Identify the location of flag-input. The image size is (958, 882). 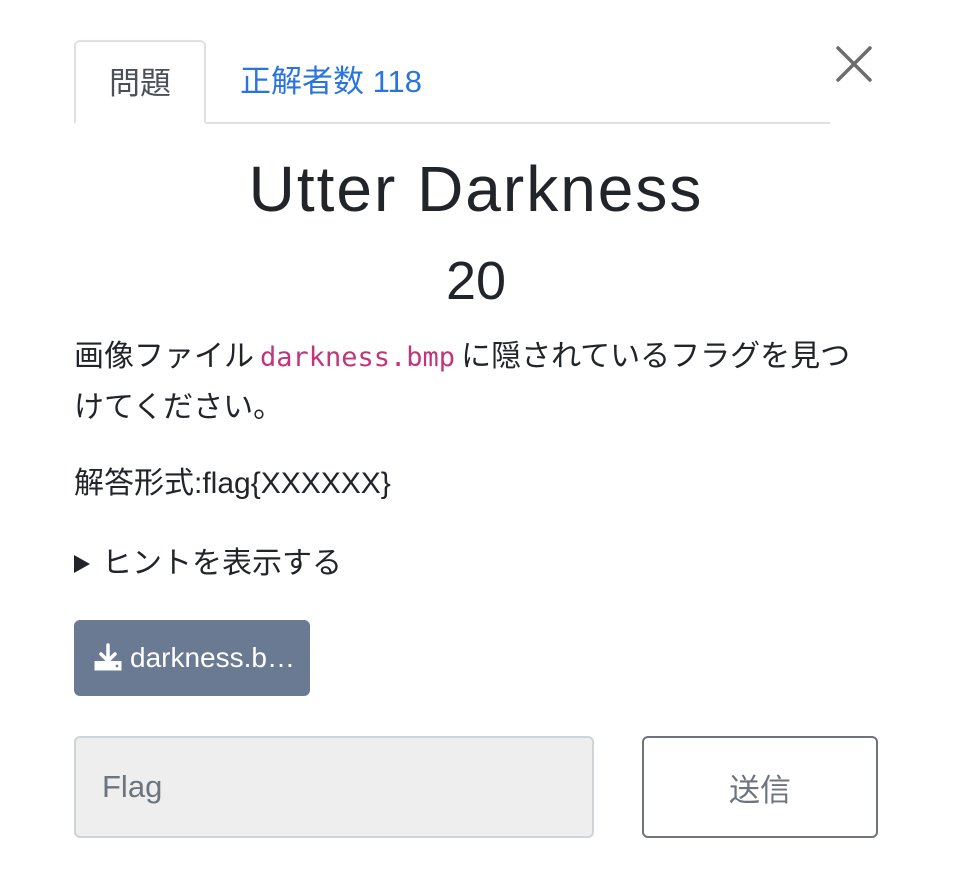
(334, 787).